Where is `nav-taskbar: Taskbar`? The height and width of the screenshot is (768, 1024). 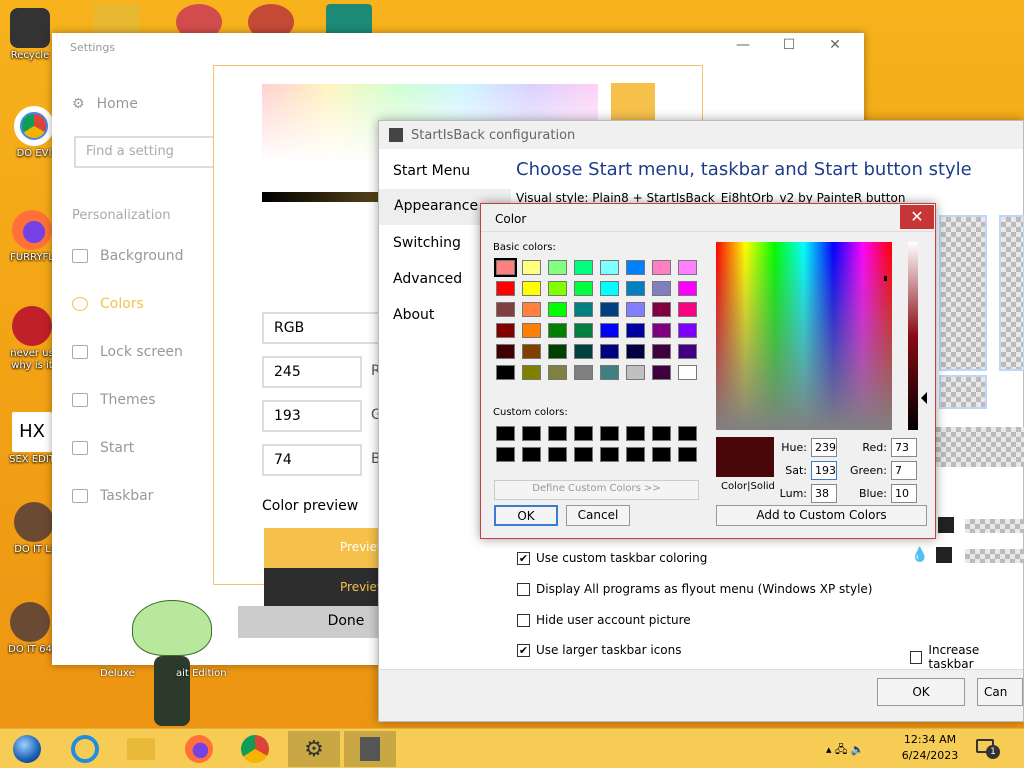 nav-taskbar: Taskbar is located at coordinates (112, 496).